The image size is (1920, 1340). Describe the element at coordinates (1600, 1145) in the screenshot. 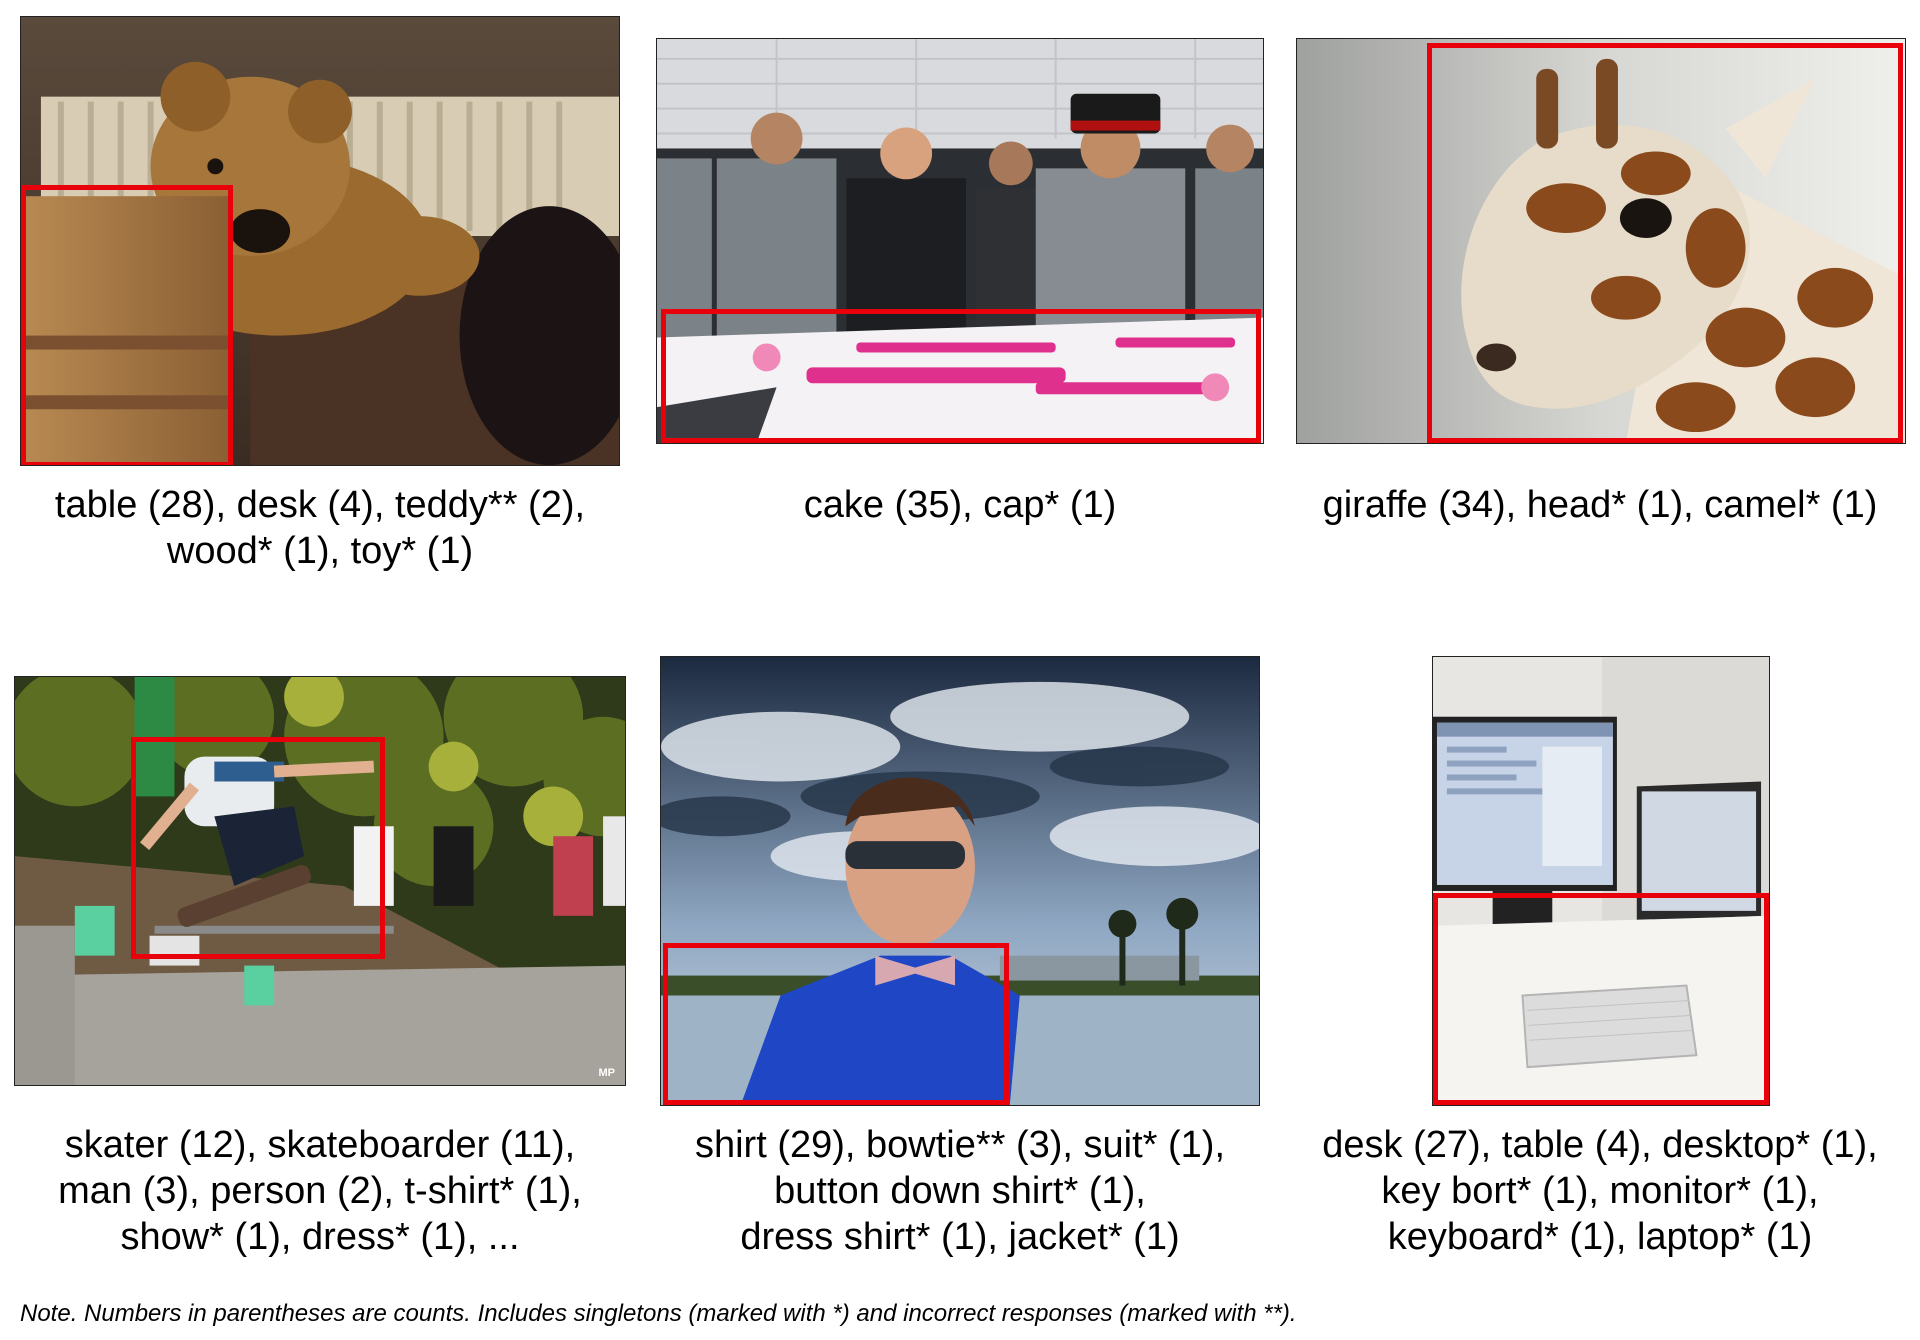

I see `caption-line: desk (27), table (4), desktop* (1),` at that location.